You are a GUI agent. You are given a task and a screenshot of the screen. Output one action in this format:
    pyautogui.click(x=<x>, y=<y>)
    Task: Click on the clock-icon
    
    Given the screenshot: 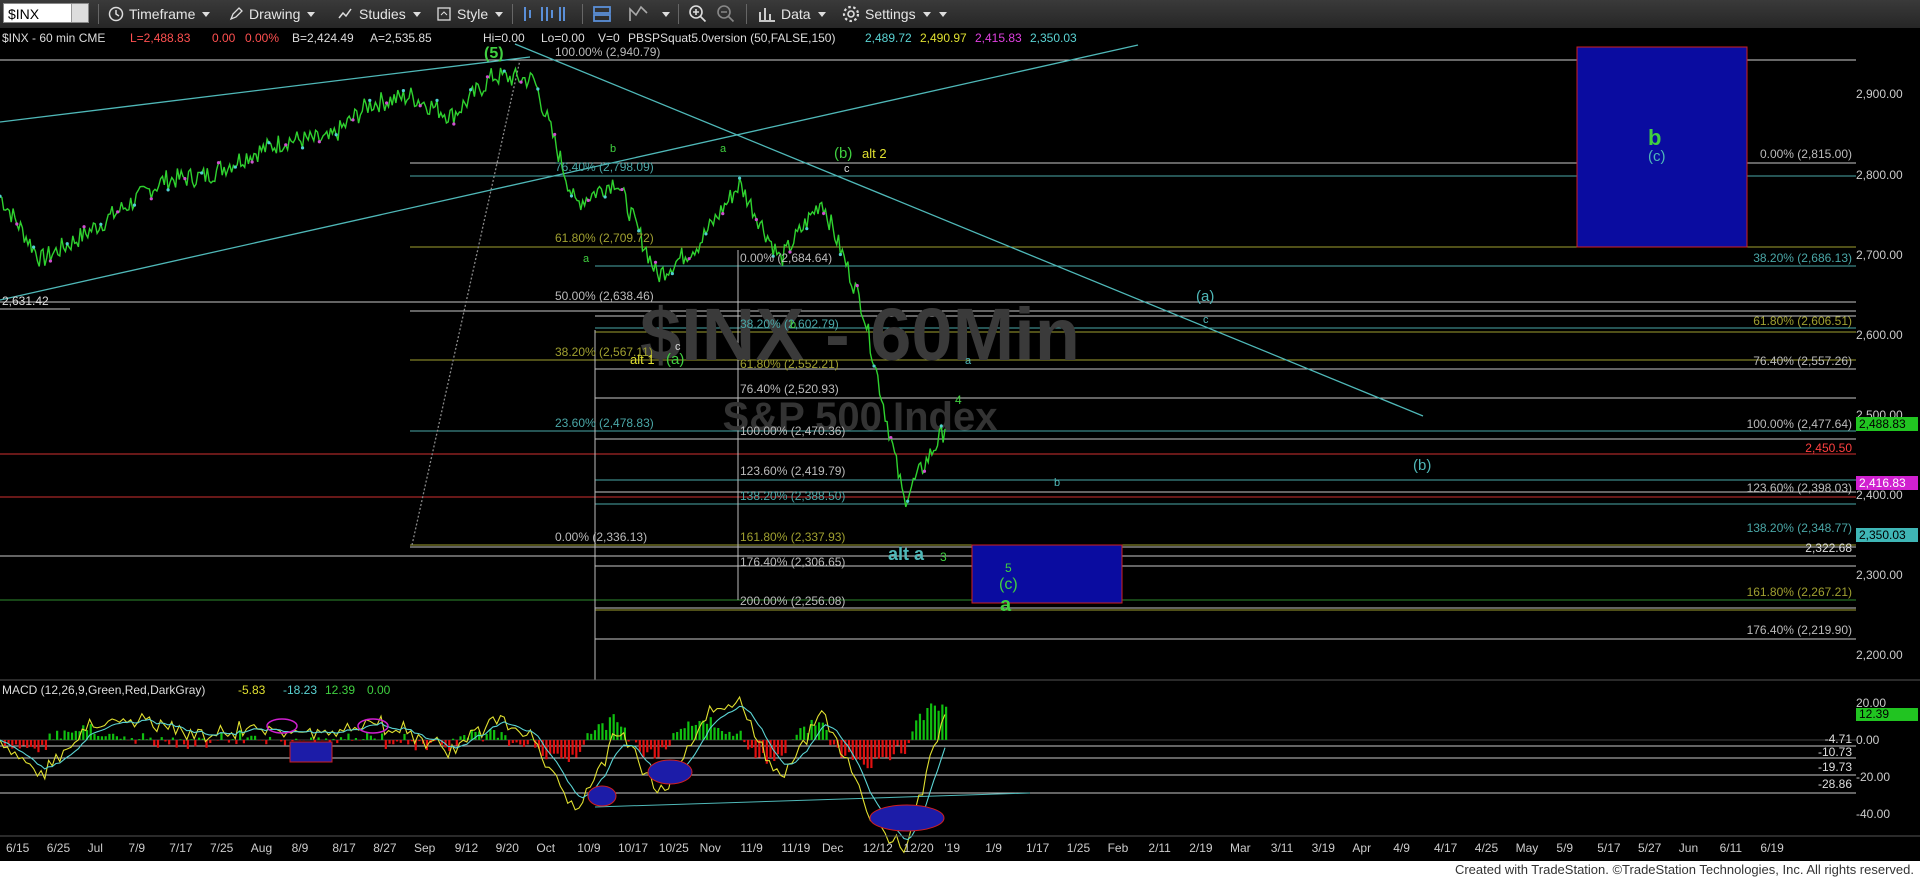 What is the action you would take?
    pyautogui.click(x=116, y=14)
    